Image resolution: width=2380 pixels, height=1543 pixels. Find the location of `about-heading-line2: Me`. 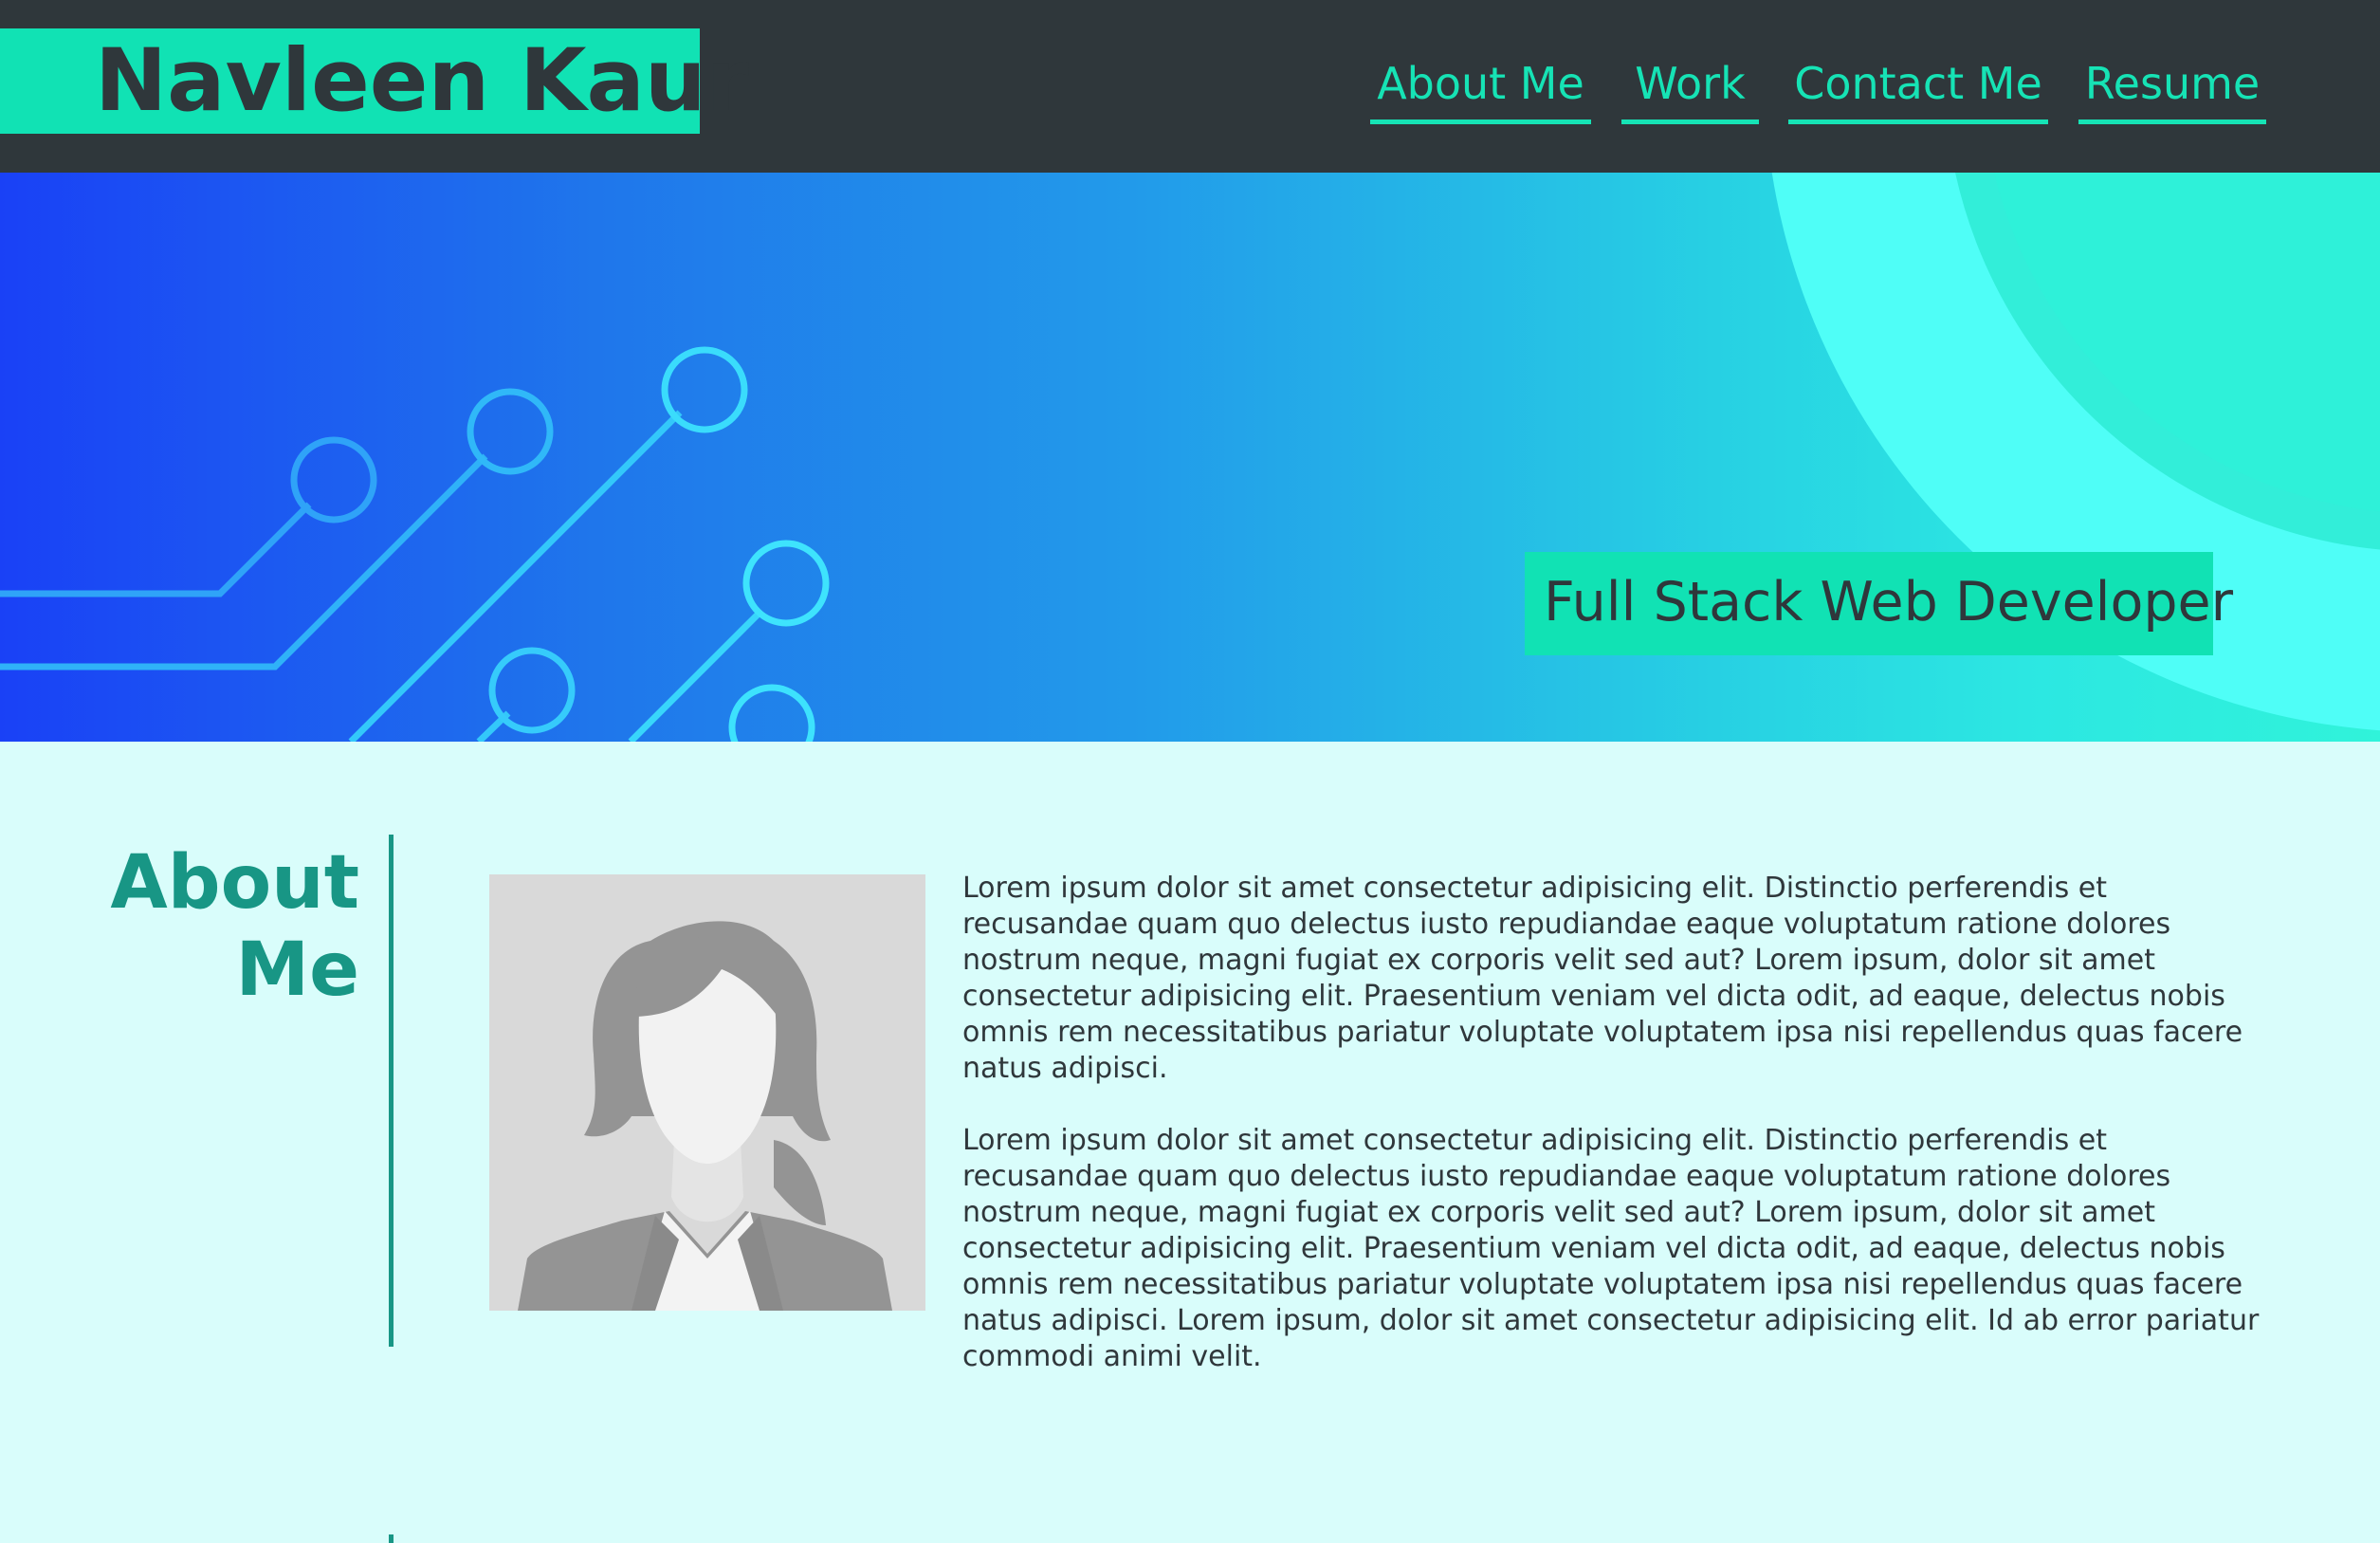

about-heading-line2: Me is located at coordinates (297, 971).